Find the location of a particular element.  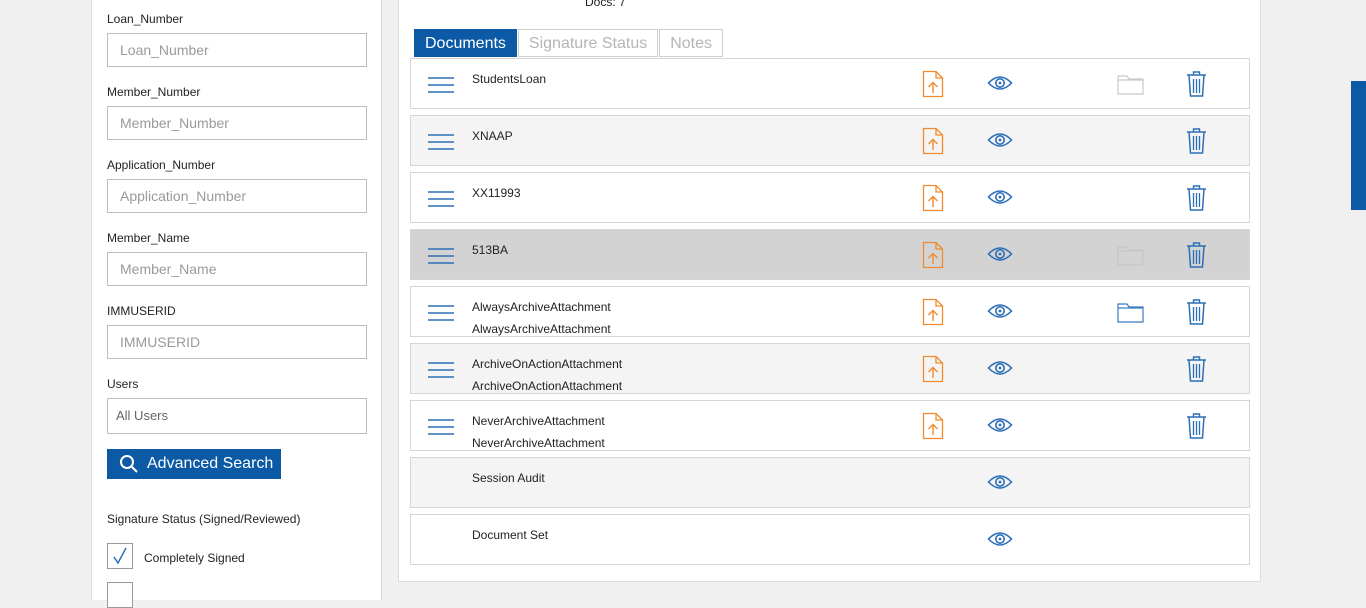

tab-bar: Documents Signature Status Notes is located at coordinates (569, 43).